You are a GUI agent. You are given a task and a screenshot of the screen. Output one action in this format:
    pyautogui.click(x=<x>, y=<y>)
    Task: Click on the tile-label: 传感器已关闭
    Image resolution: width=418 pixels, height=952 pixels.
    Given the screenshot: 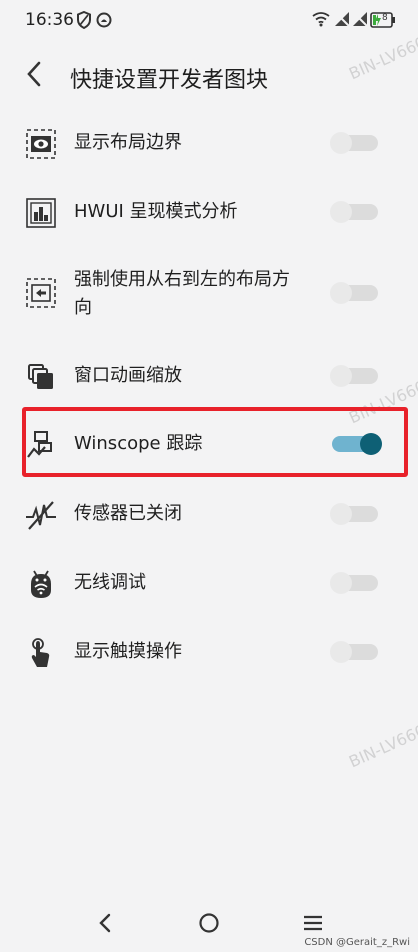 What is the action you would take?
    pyautogui.click(x=128, y=513)
    